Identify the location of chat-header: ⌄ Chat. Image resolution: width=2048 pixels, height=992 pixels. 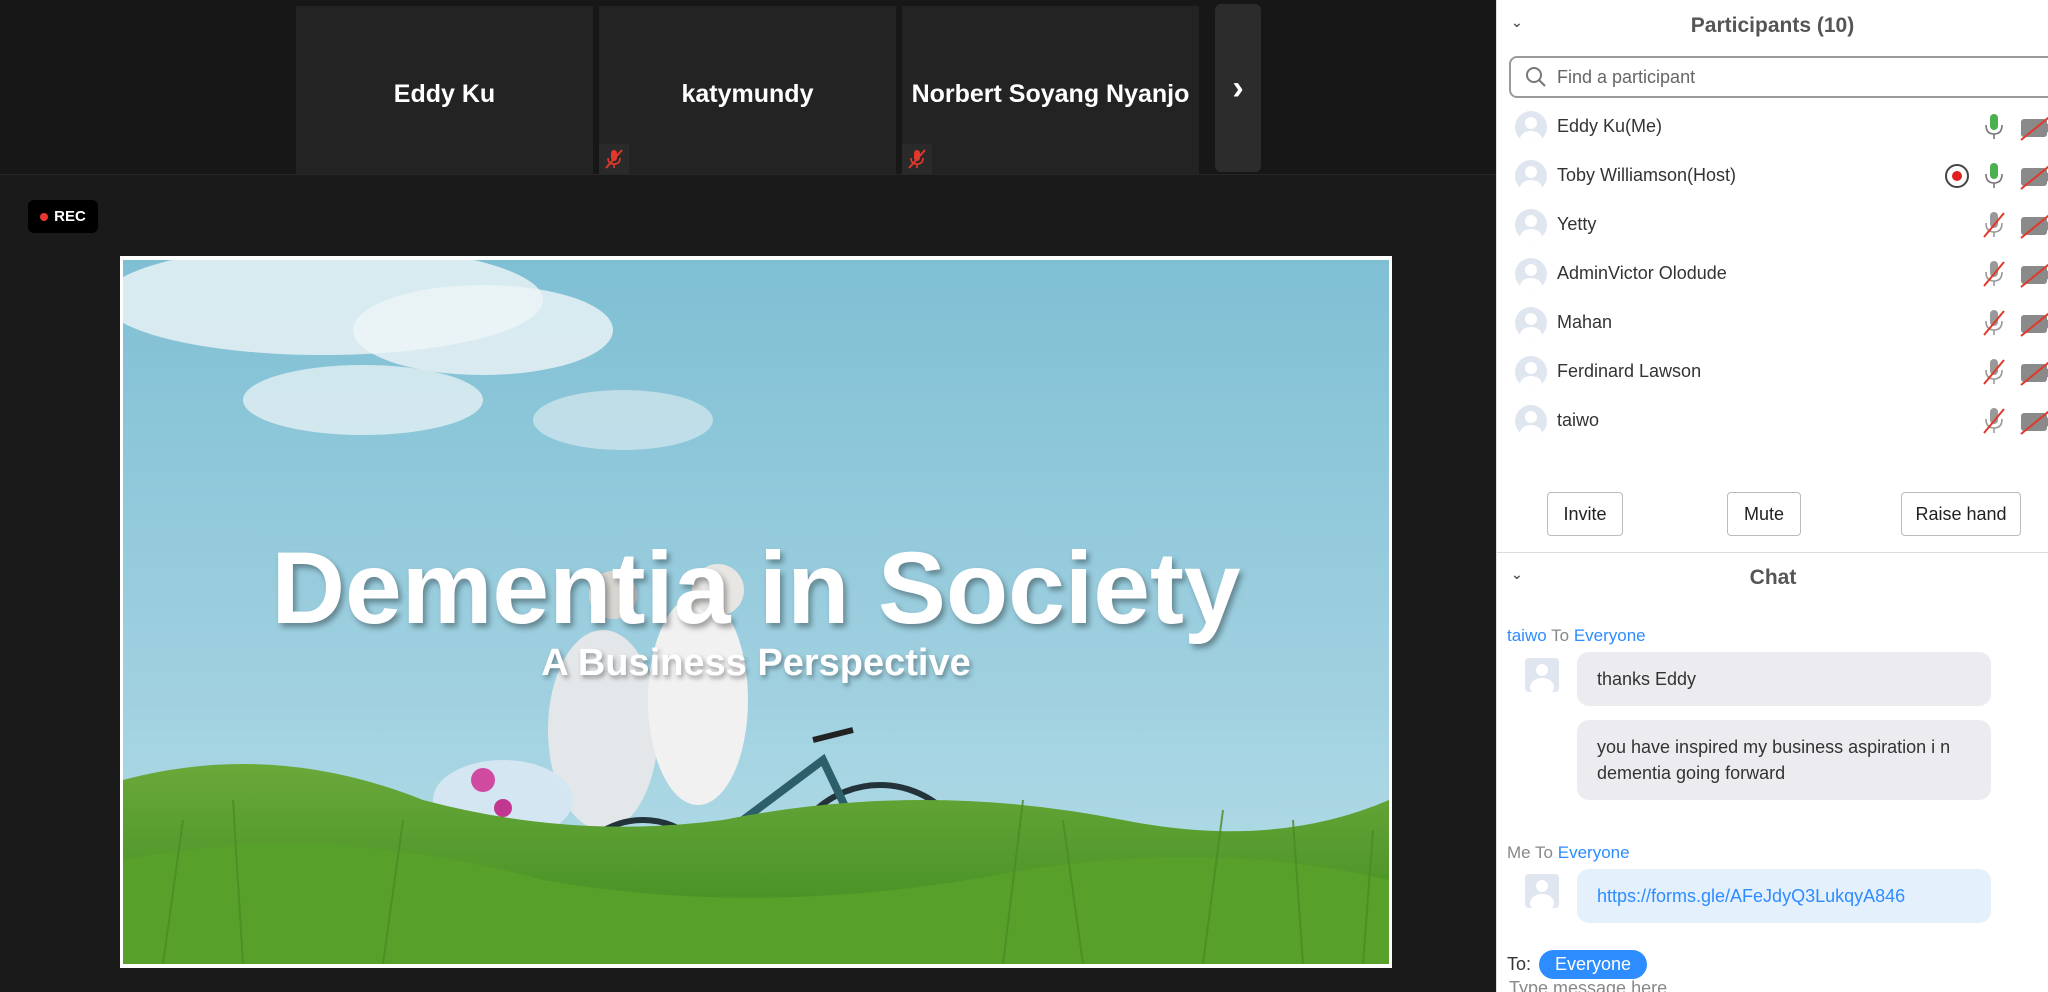
(1772, 578).